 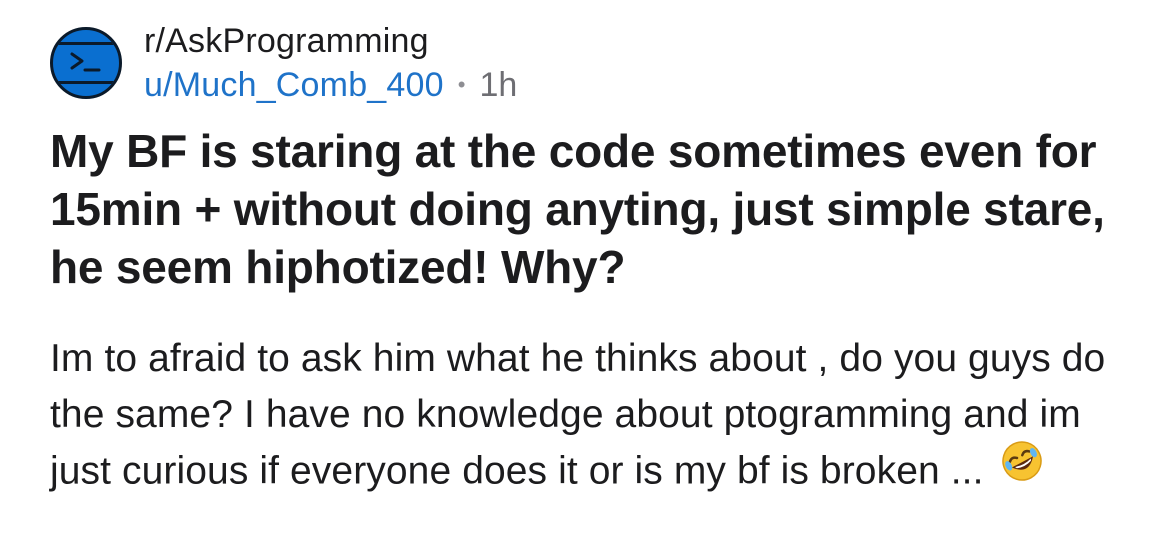 I want to click on author-username: u/Much_Comb_400, so click(x=294, y=85).